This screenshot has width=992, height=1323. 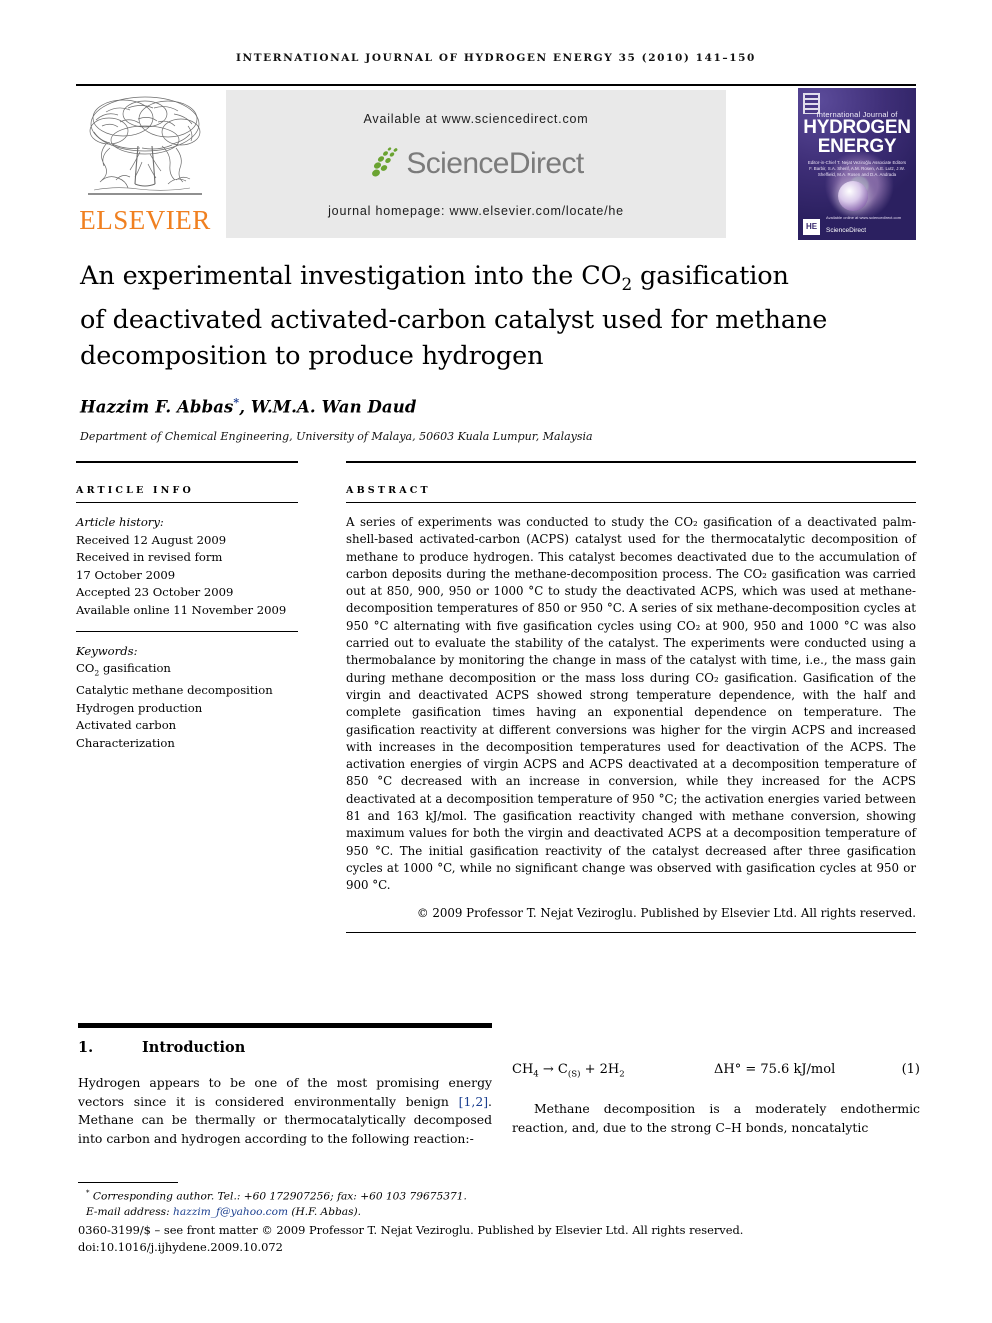 I want to click on sciencedirect-leaf-icon, so click(x=385, y=164).